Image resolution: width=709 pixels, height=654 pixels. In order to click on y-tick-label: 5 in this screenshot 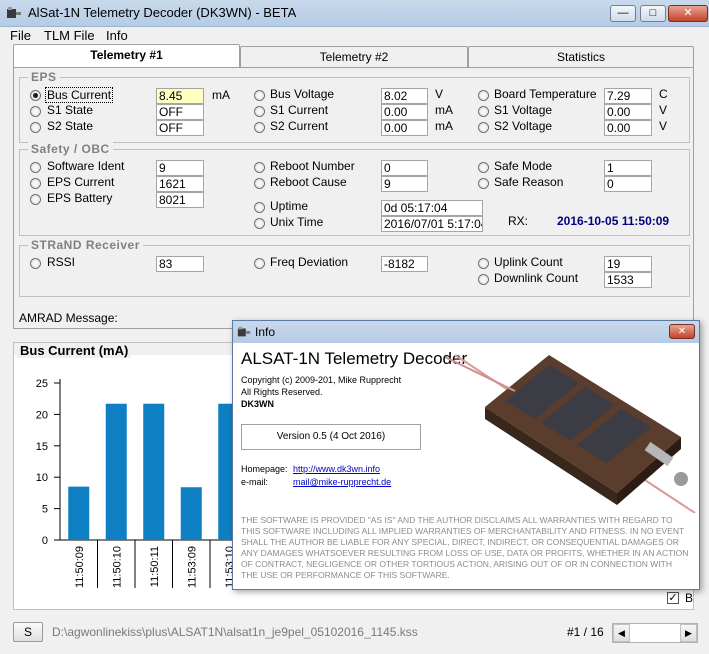, I will do `click(45, 510)`.